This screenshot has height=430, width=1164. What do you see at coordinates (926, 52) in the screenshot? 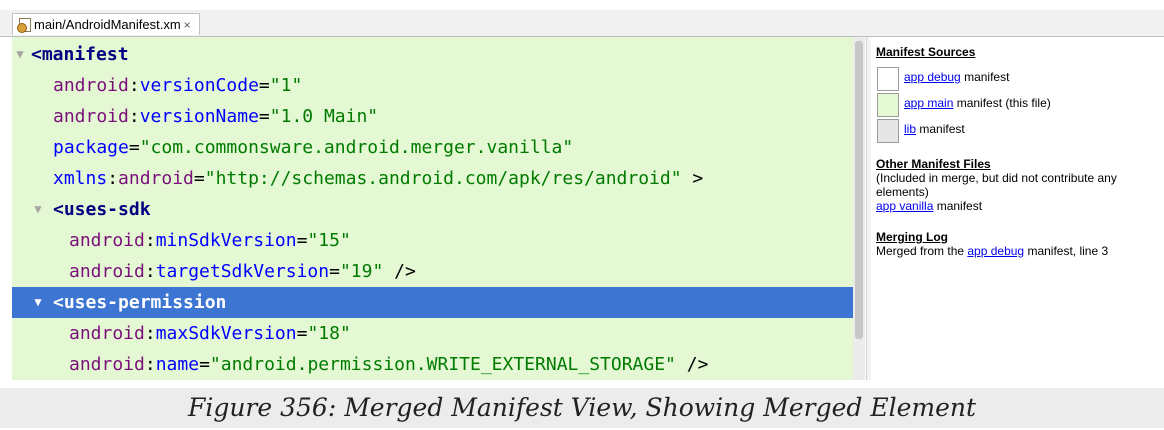
I see `manifest-sources-title: Manifest Sources` at bounding box center [926, 52].